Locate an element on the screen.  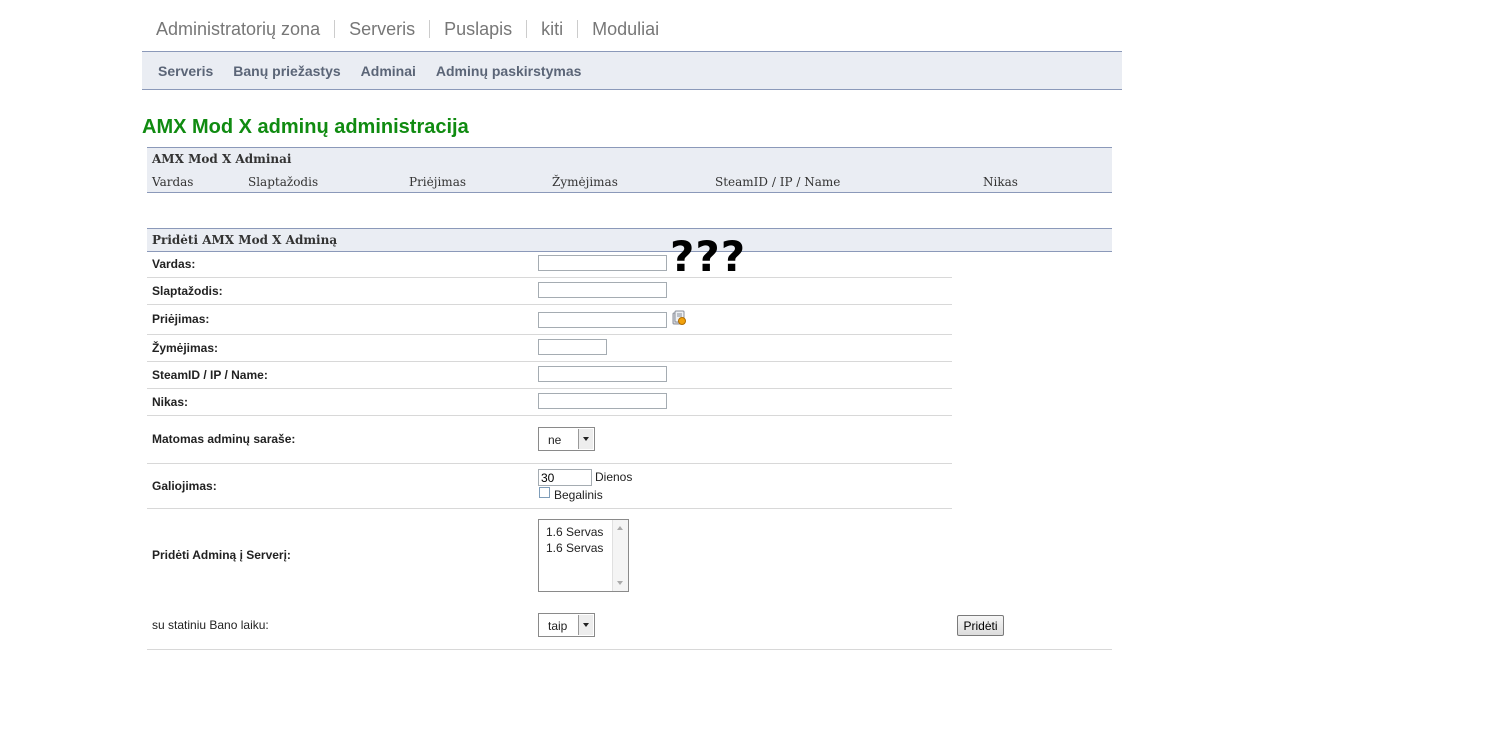
static-ban-label: su statiniu Bano laiku: is located at coordinates (210, 625).